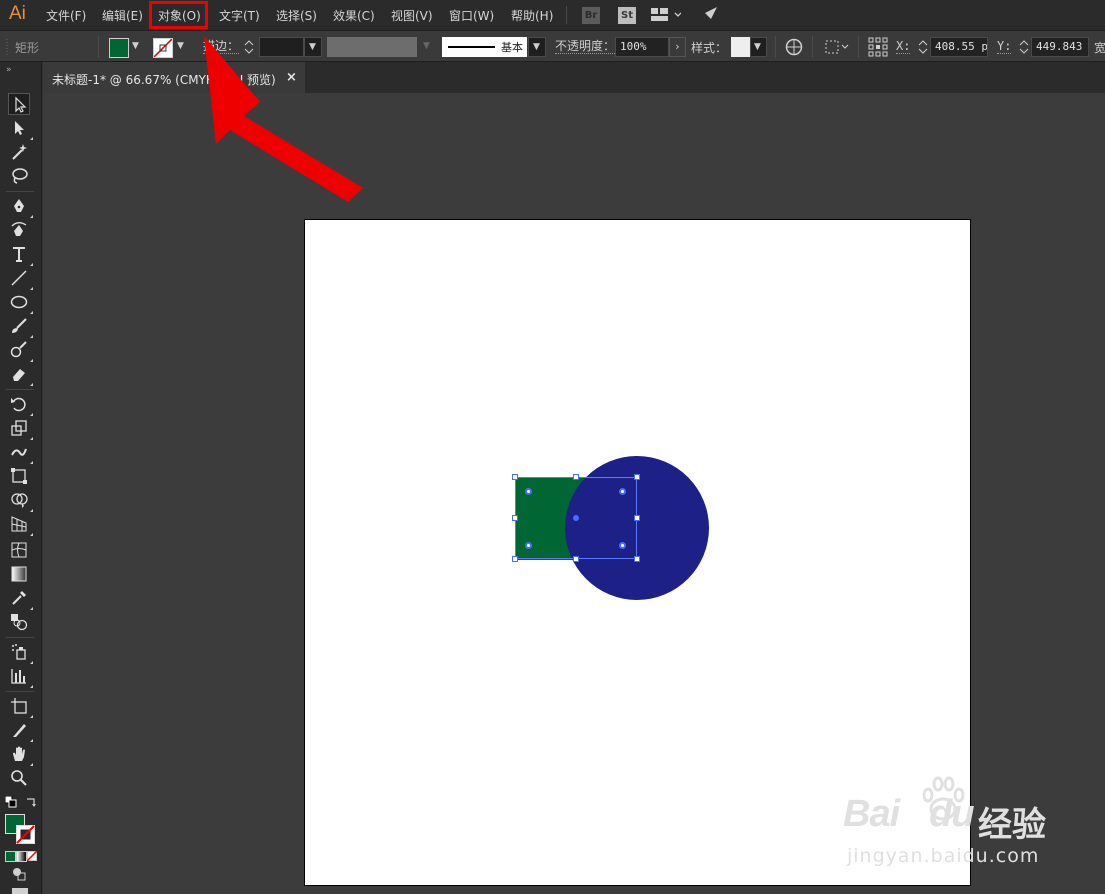 The image size is (1105, 894). Describe the element at coordinates (585, 46) in the screenshot. I see `opacity-label: 不透明度：` at that location.